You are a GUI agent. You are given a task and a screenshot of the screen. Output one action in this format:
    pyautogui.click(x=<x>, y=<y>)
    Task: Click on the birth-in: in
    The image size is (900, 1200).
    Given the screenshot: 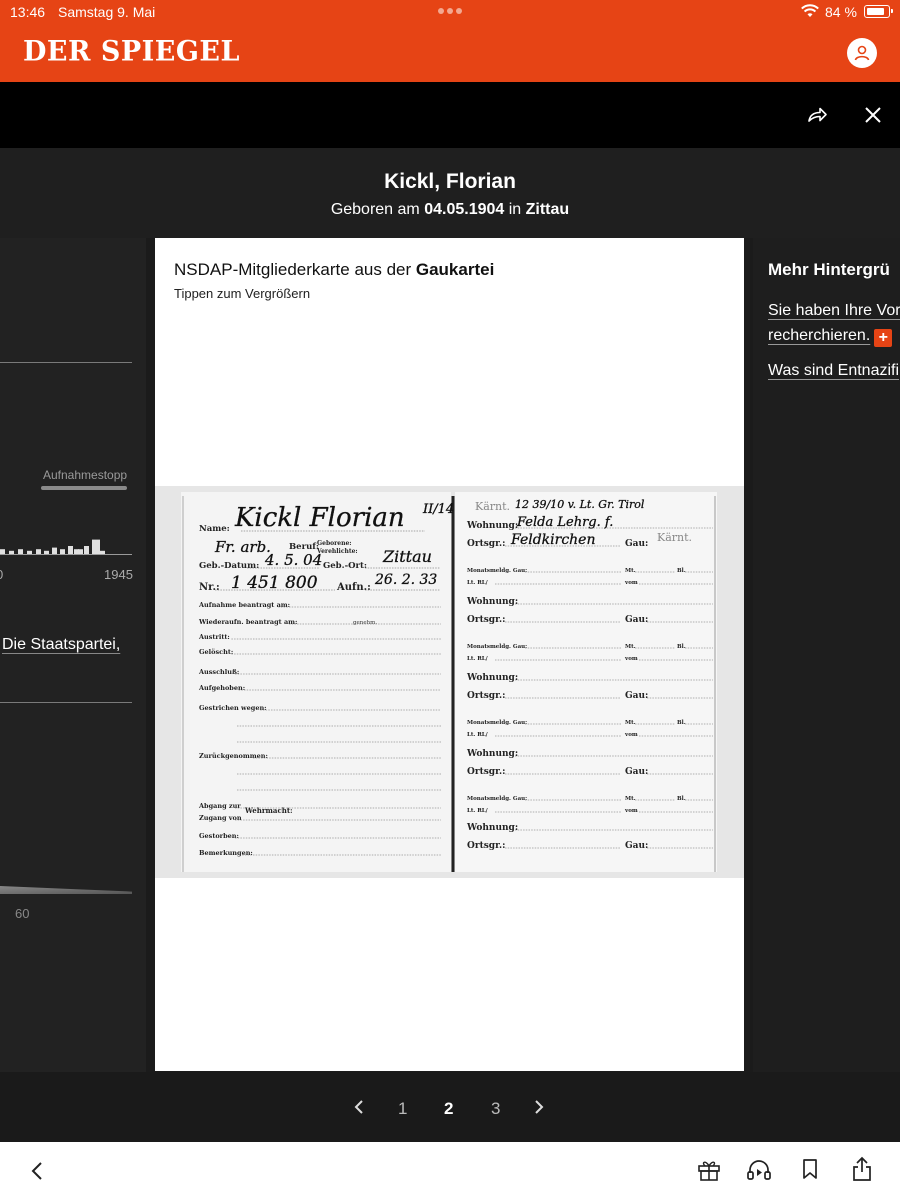 What is the action you would take?
    pyautogui.click(x=515, y=209)
    